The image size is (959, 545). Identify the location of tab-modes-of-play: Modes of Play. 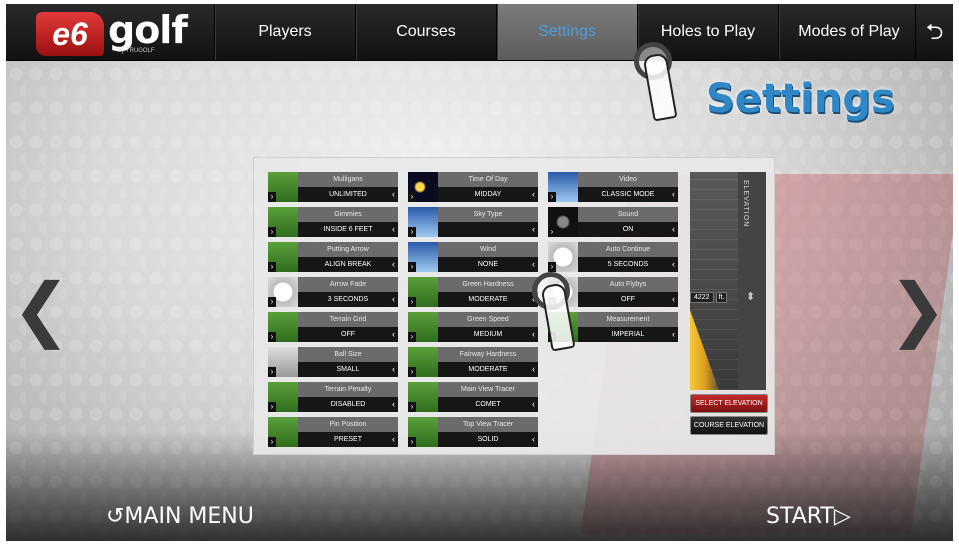
(848, 32).